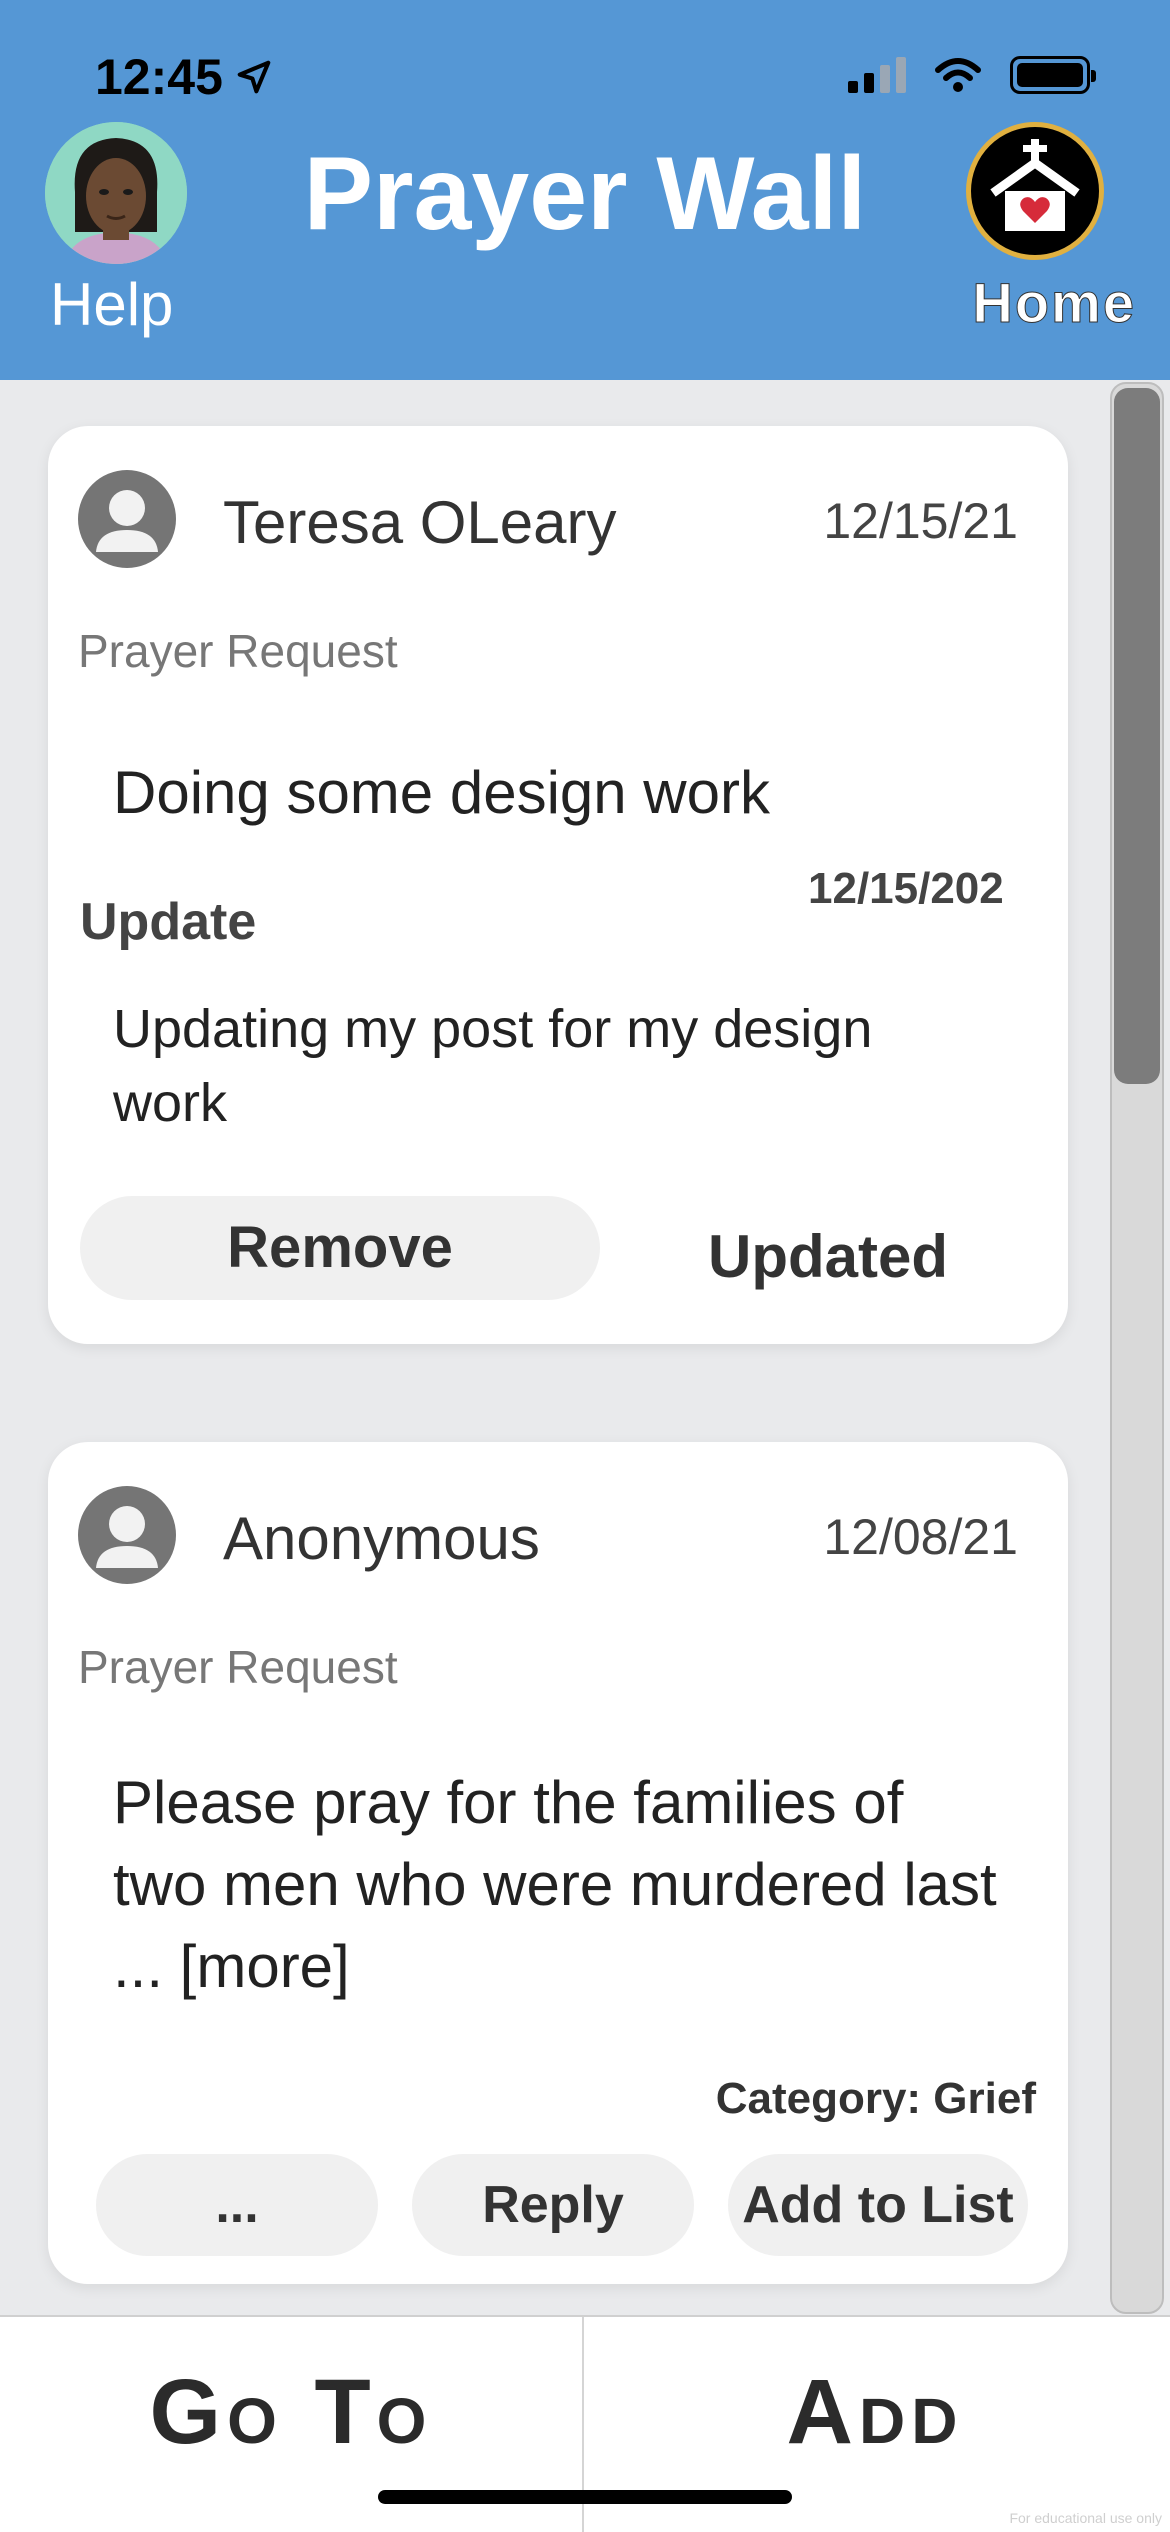  What do you see at coordinates (1085, 2518) in the screenshot?
I see `watermark: For educational use only` at bounding box center [1085, 2518].